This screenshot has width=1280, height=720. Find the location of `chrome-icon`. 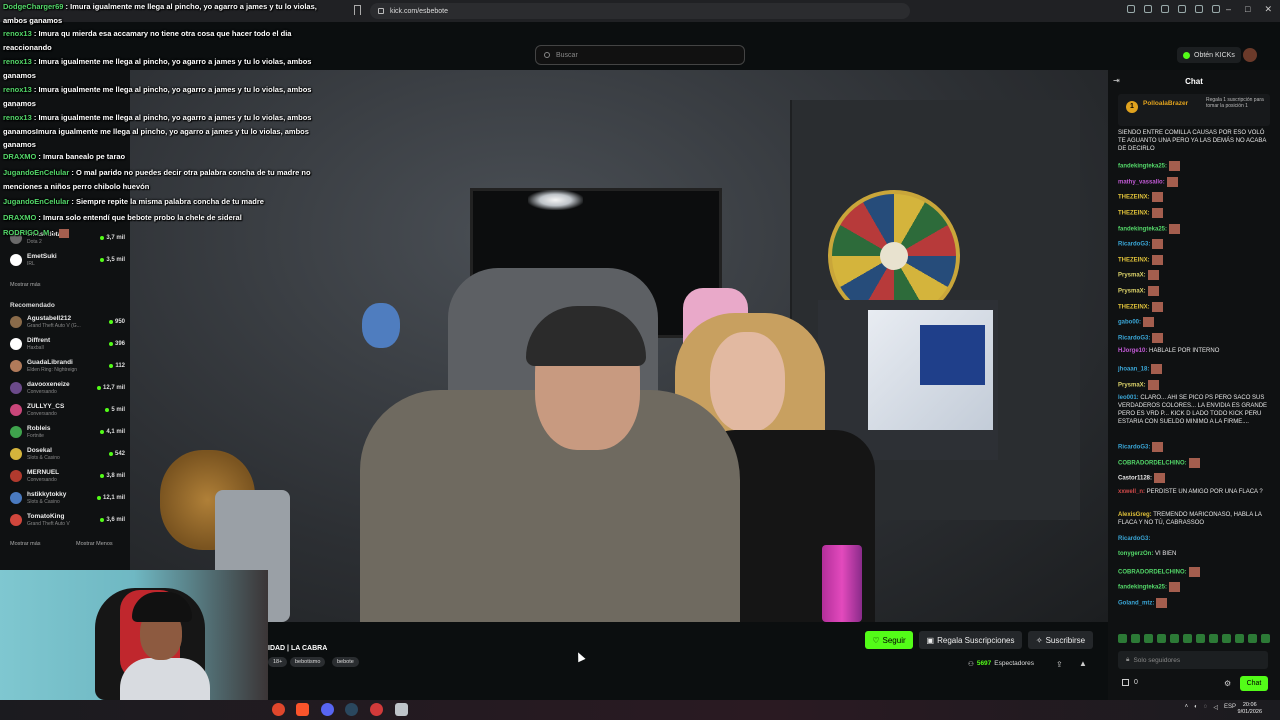

chrome-icon is located at coordinates (278, 709).